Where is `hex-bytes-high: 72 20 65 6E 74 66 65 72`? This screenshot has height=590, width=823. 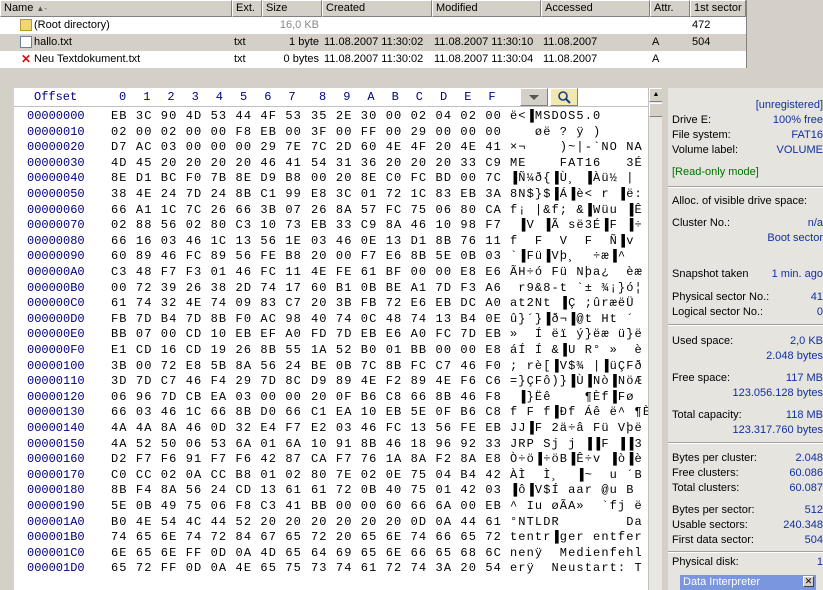 hex-bytes-high: 72 20 65 6E 74 66 65 72 is located at coordinates (406, 537).